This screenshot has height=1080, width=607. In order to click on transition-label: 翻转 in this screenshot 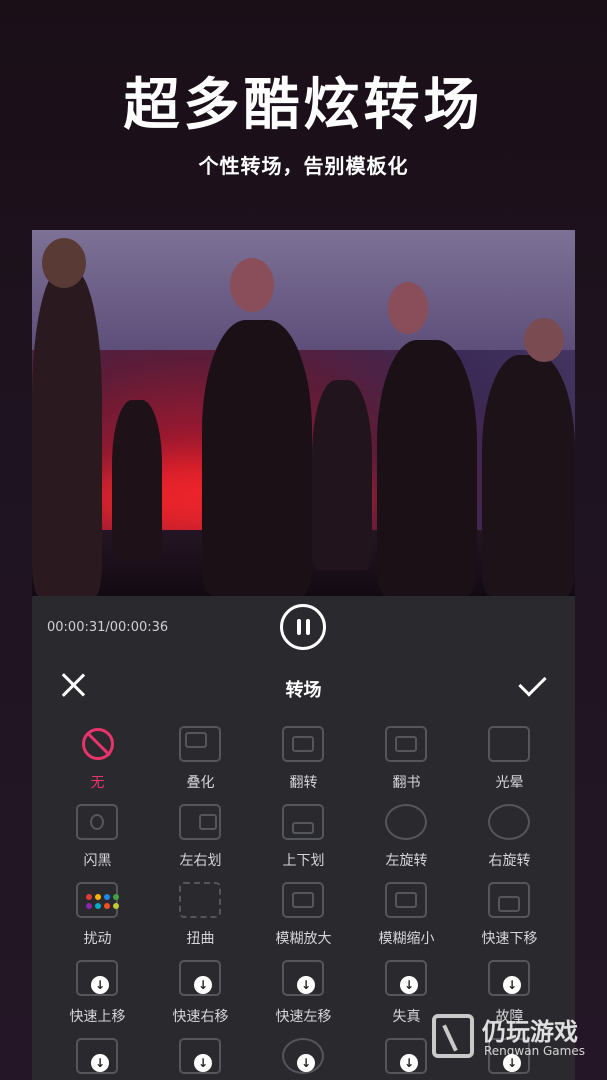, I will do `click(303, 783)`.